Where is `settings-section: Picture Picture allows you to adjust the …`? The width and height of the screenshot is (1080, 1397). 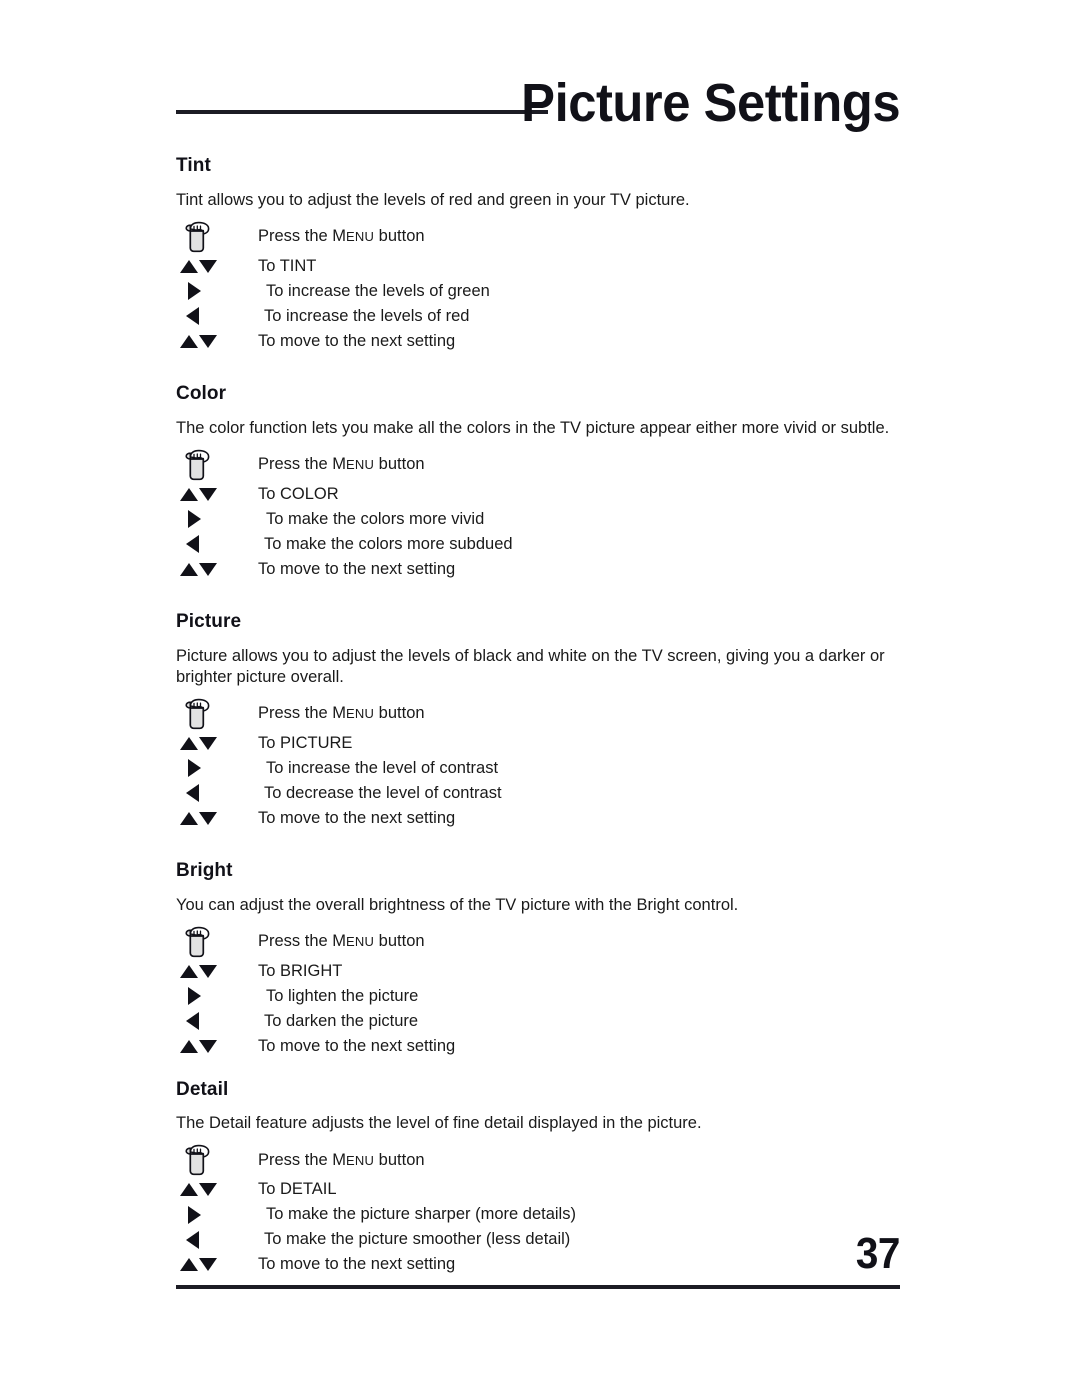
settings-section: Picture Picture allows you to adjust the … is located at coordinates (556, 720).